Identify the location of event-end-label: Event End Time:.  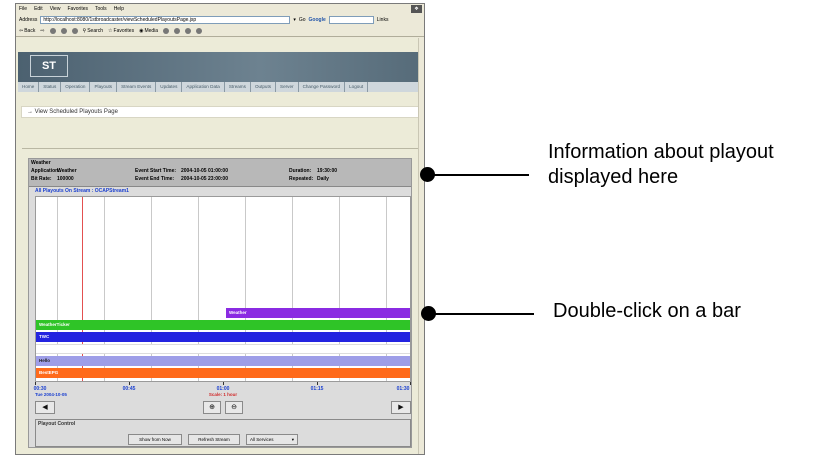
(155, 179).